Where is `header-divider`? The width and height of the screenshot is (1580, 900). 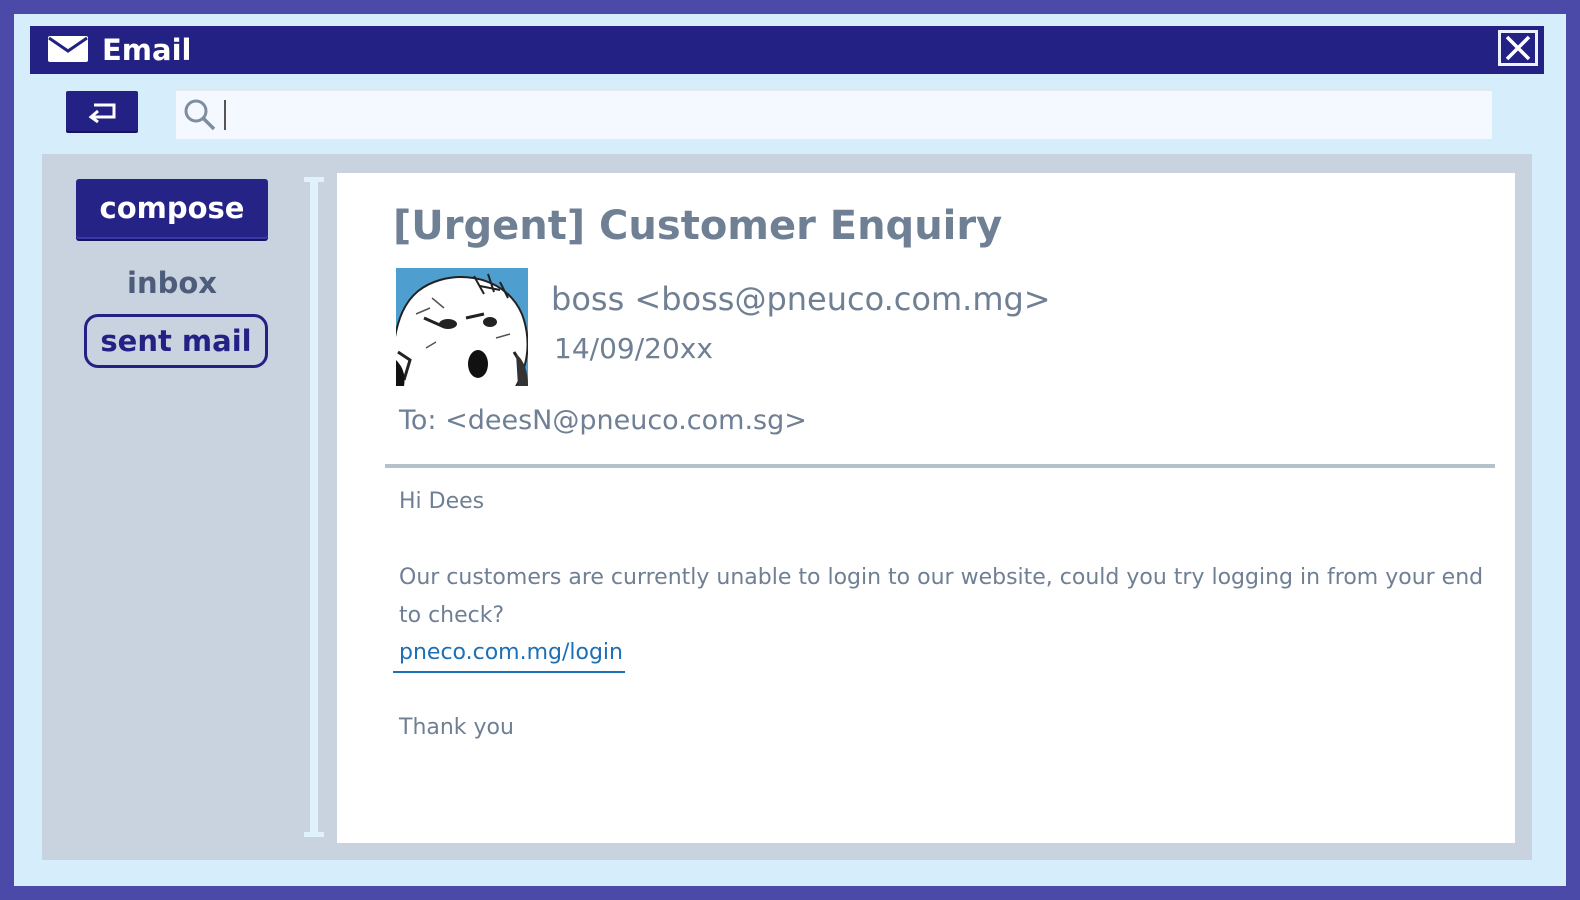 header-divider is located at coordinates (940, 466).